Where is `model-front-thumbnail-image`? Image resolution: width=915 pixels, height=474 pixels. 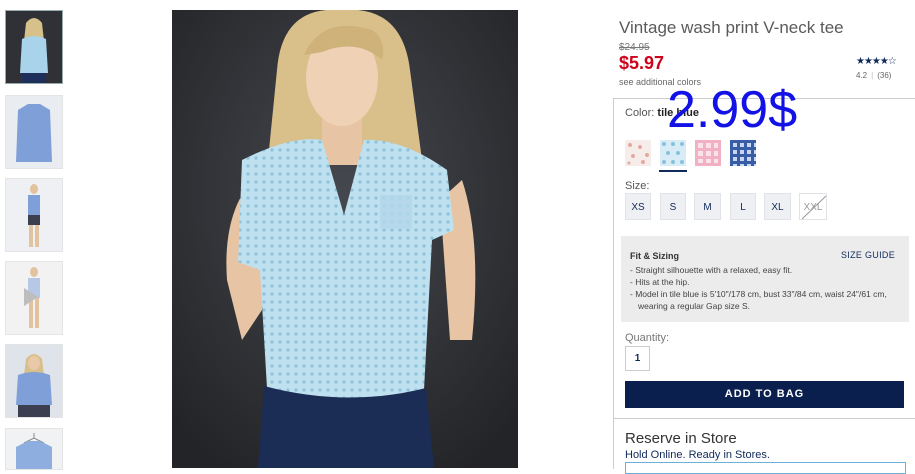 model-front-thumbnail-image is located at coordinates (34, 47).